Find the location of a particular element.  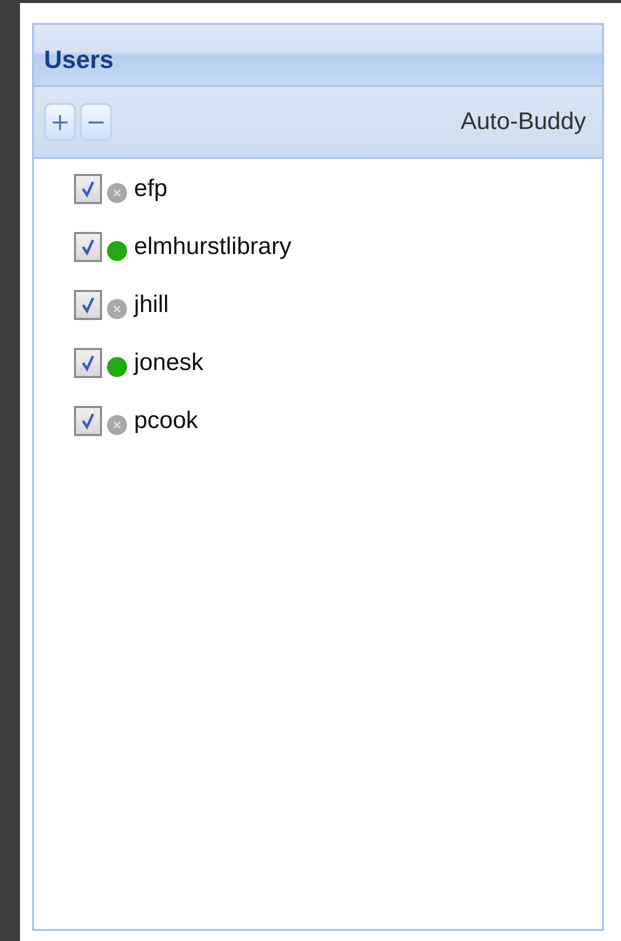

panel-title: Users is located at coordinates (79, 60).